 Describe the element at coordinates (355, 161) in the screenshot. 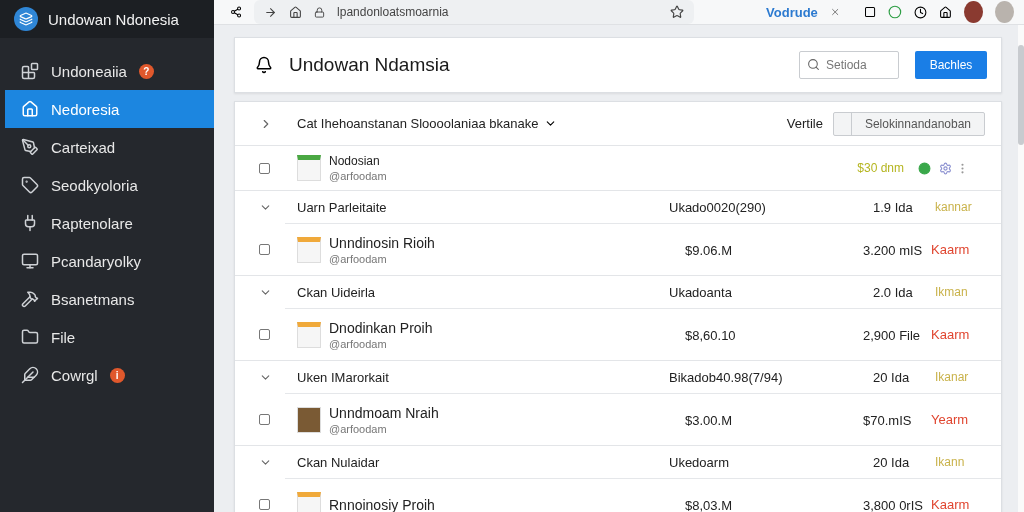

I see `item-name: Nodosian` at that location.